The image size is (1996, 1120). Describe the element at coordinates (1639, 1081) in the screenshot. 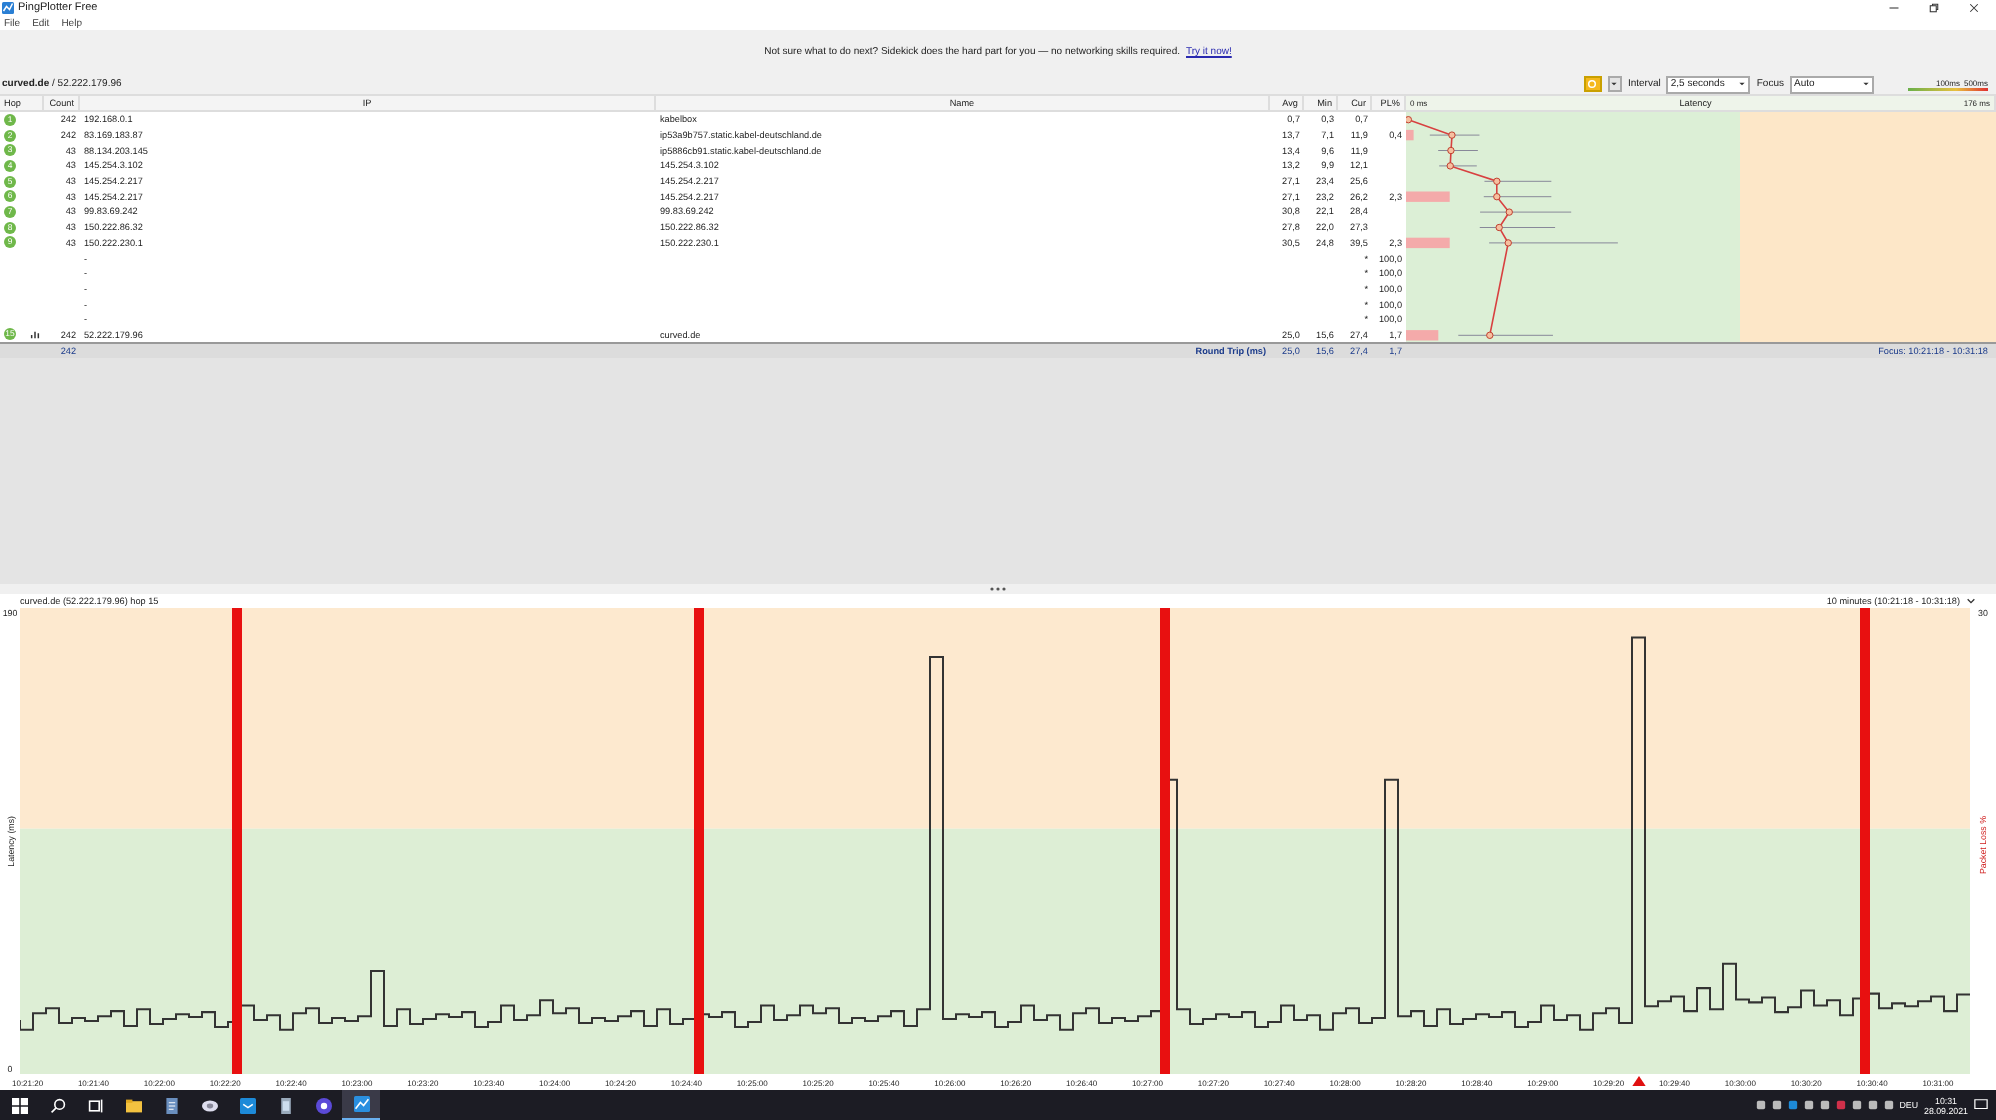

I see `triangle-marker-icon` at that location.